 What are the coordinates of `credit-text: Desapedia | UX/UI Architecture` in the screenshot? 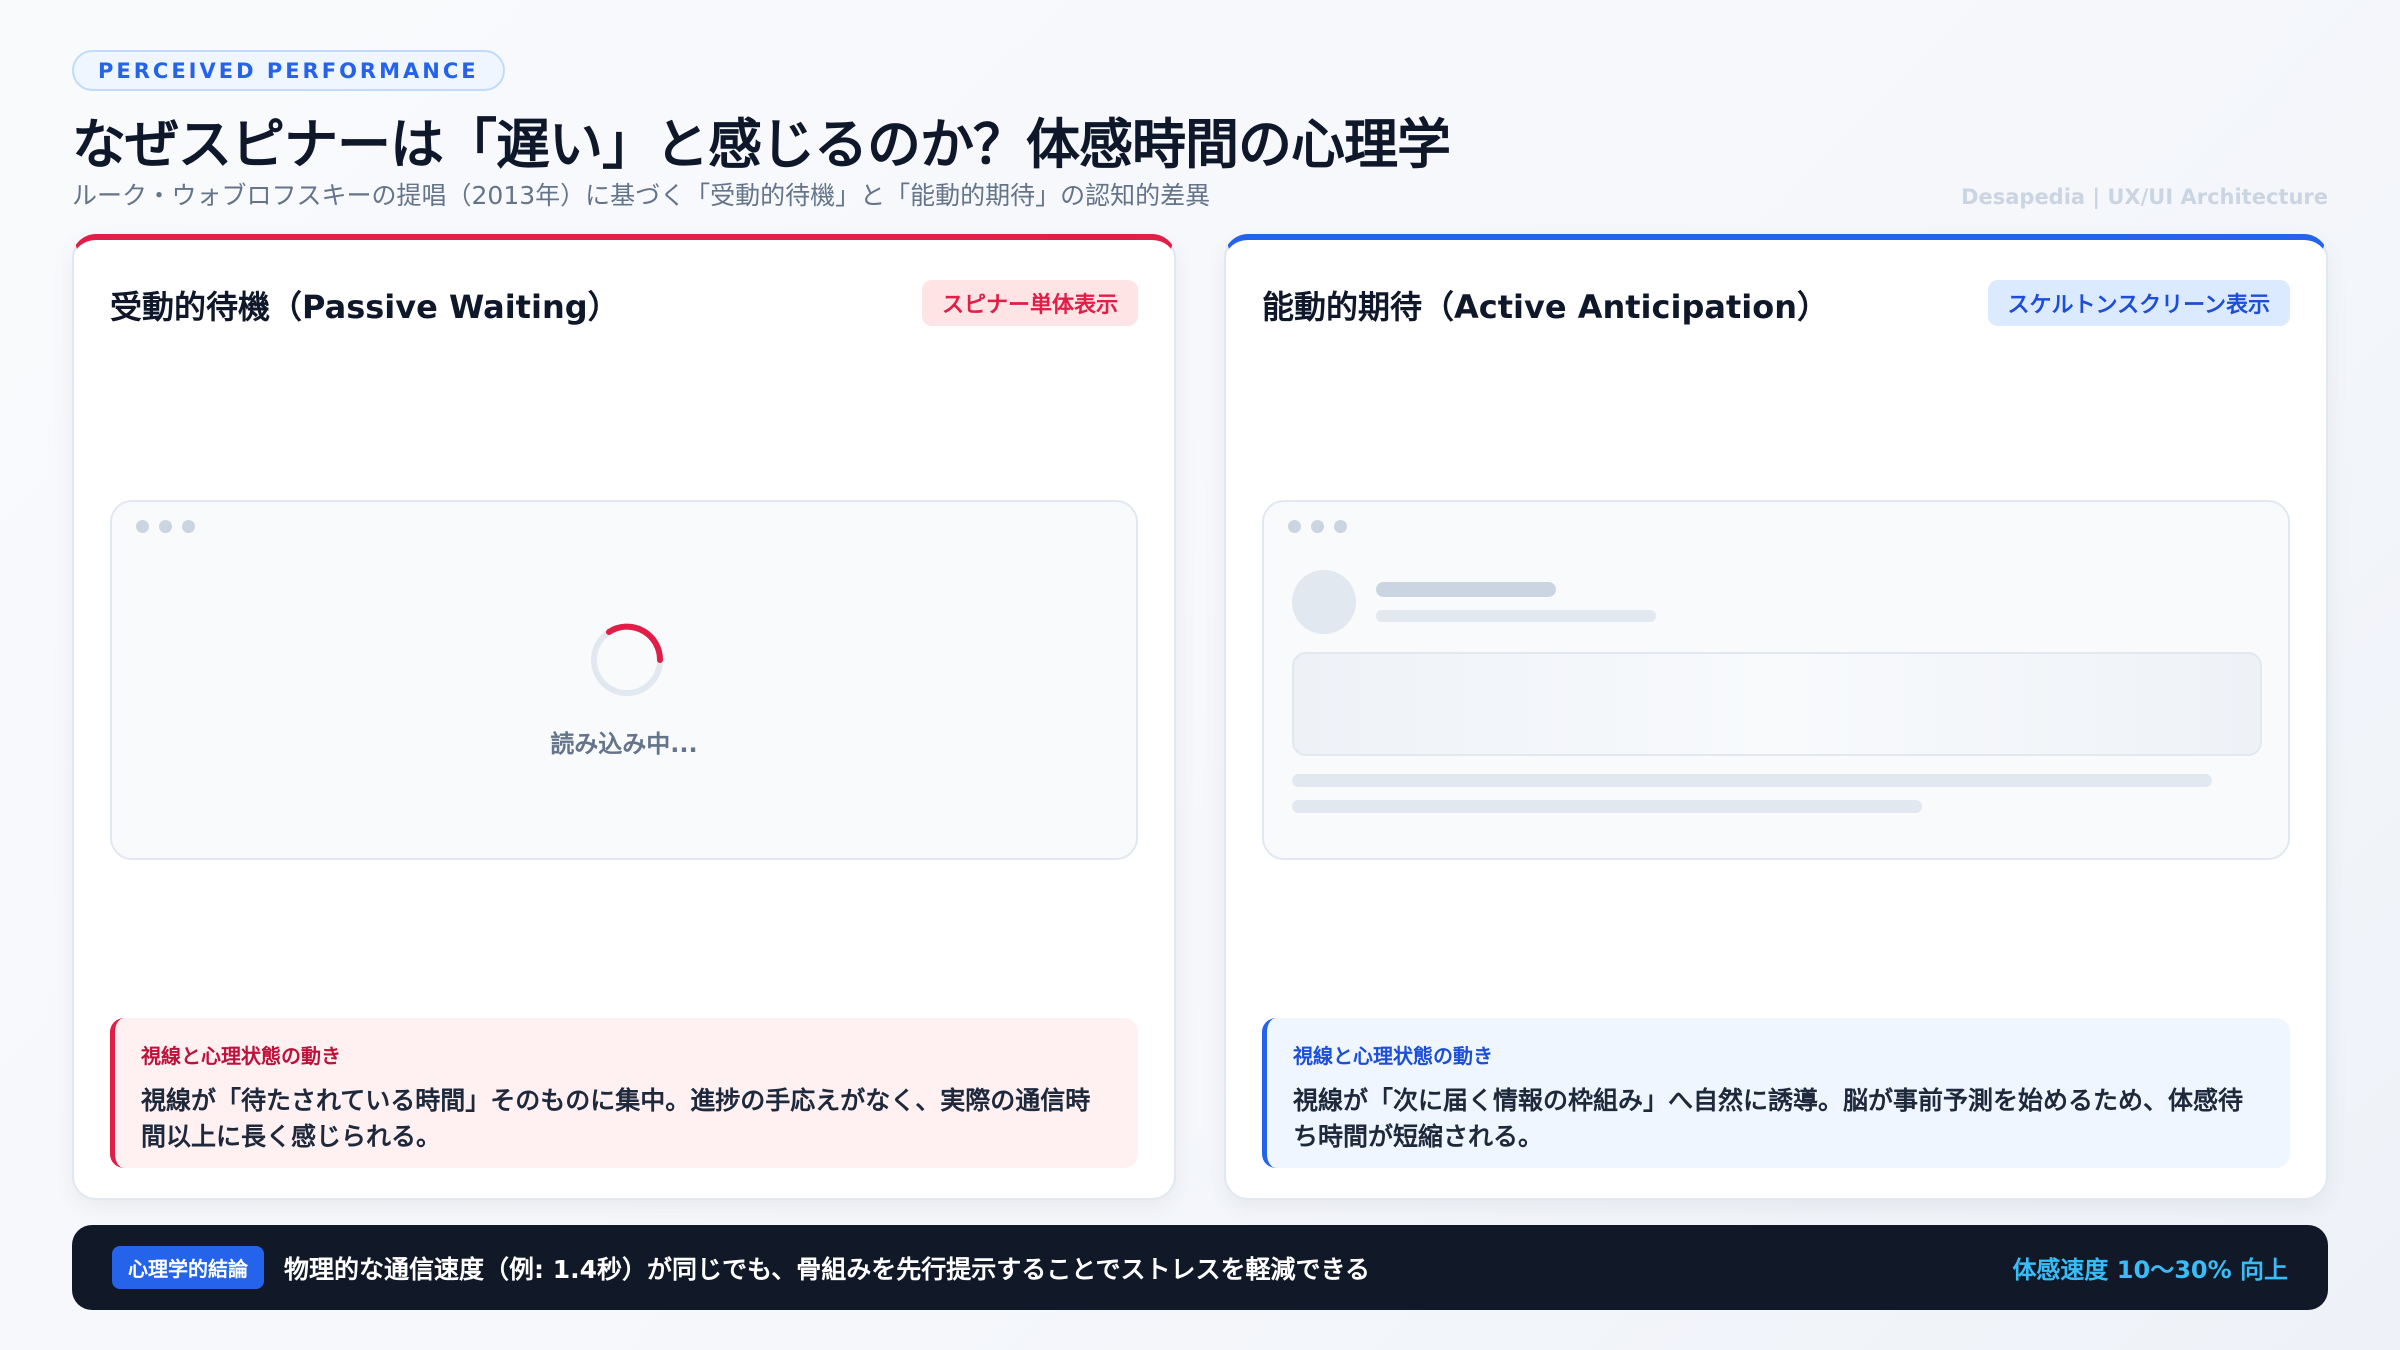 It's located at (2144, 197).